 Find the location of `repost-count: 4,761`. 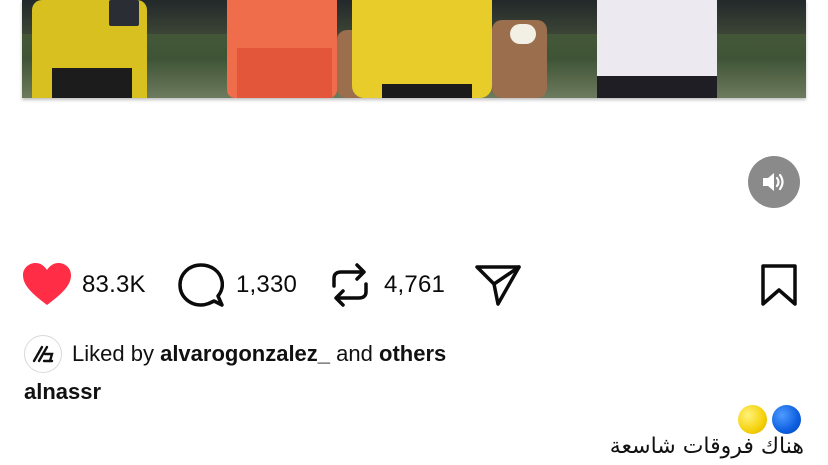

repost-count: 4,761 is located at coordinates (415, 284).